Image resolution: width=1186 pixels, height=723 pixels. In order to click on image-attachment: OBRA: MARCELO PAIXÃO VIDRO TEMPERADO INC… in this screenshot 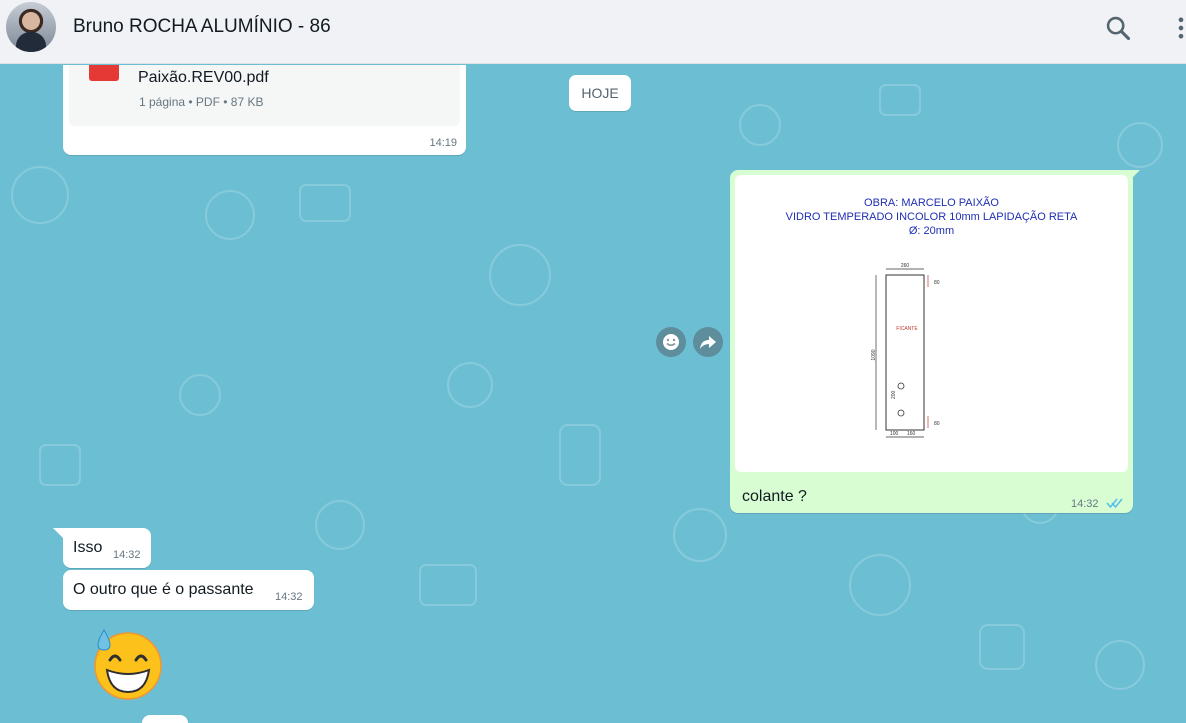, I will do `click(931, 323)`.